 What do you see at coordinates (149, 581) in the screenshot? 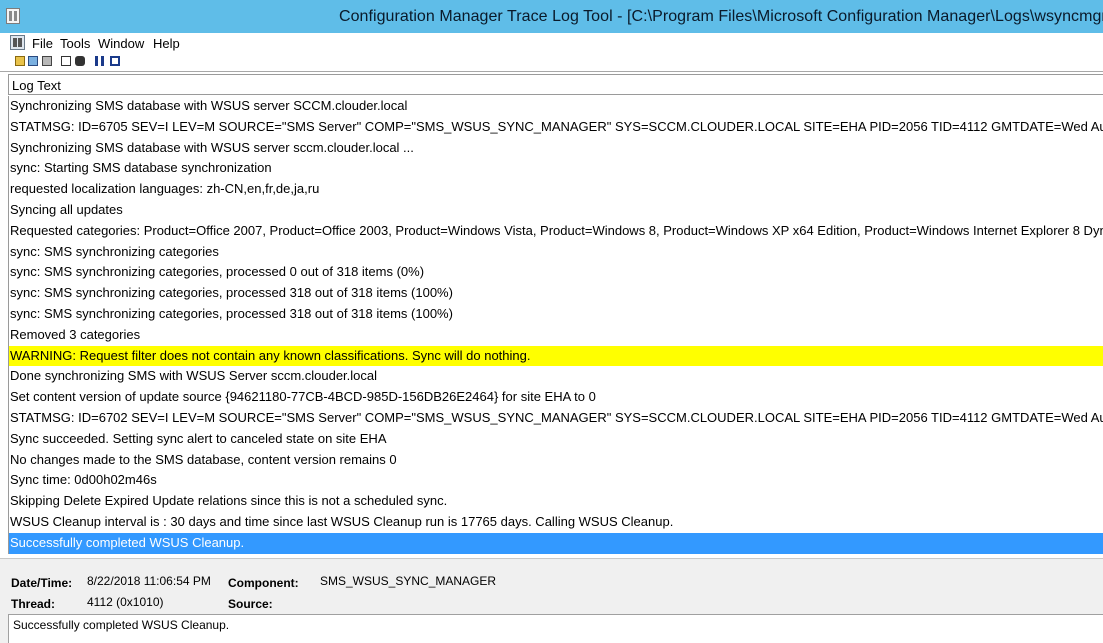
I see `date-time-value: 8/22/2018 11:06:54 PM` at bounding box center [149, 581].